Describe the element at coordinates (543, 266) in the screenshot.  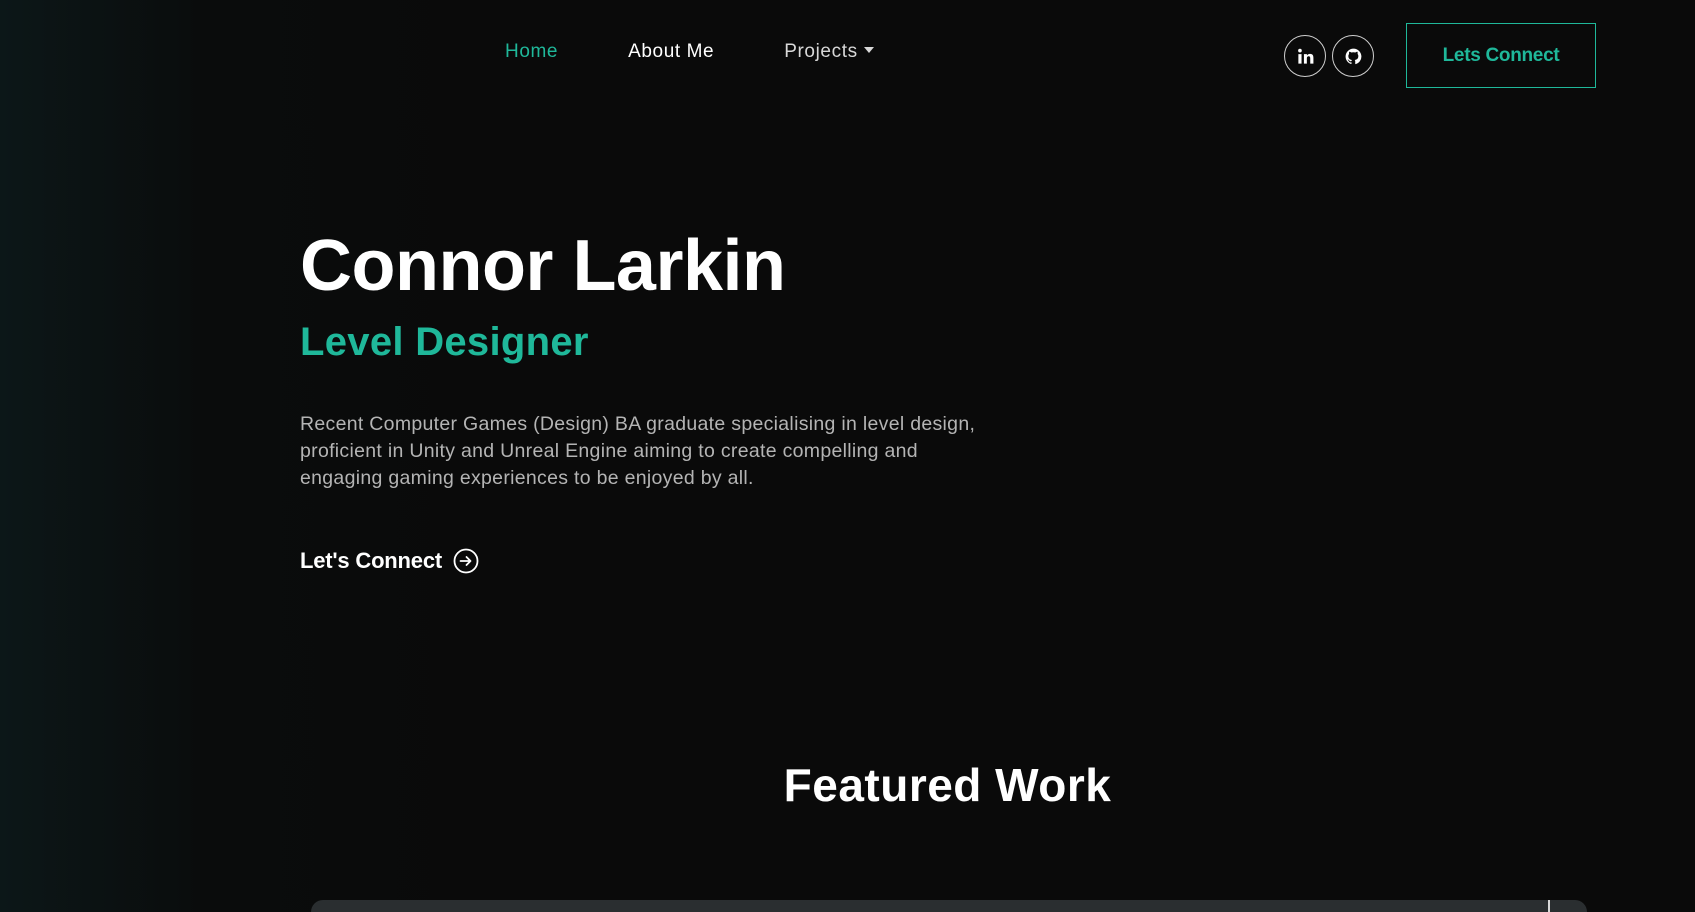
I see `hero-name: Connor Larkin` at that location.